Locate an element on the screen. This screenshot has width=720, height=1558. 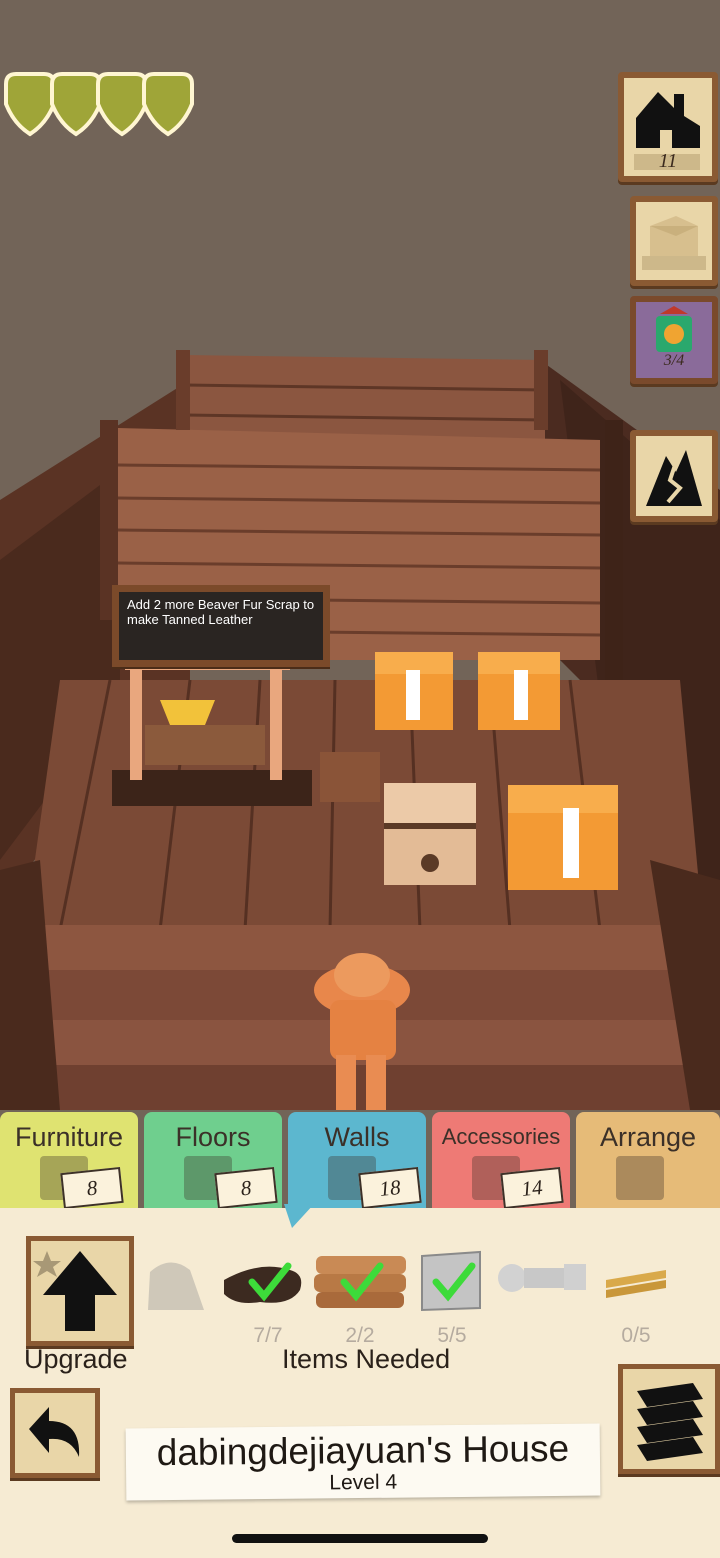
tab-label: Floors is located at coordinates (213, 1137).